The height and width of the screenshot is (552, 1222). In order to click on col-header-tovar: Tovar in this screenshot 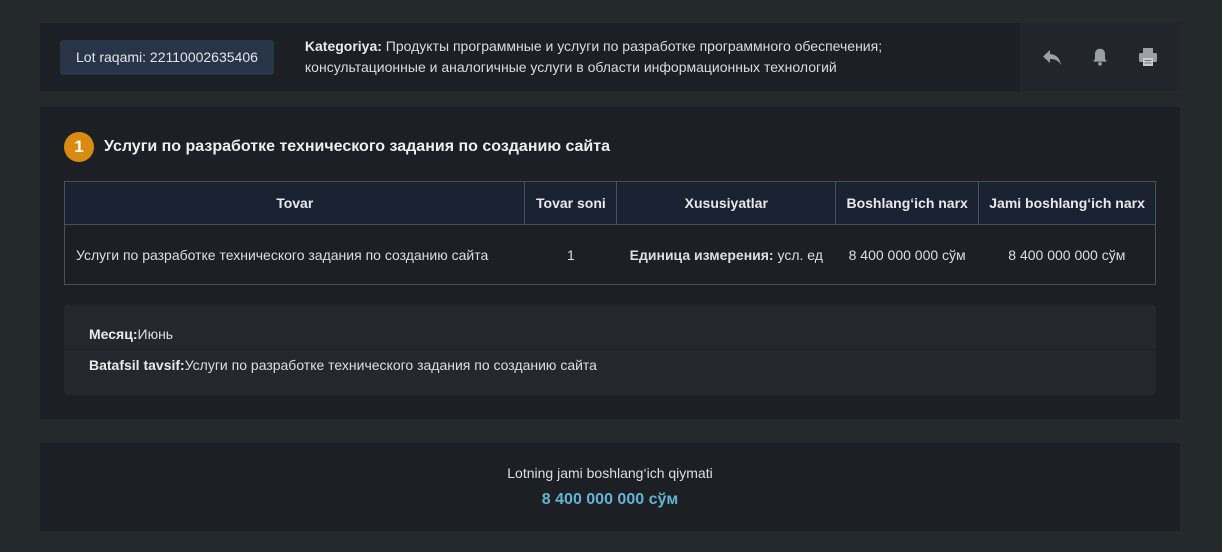, I will do `click(294, 203)`.